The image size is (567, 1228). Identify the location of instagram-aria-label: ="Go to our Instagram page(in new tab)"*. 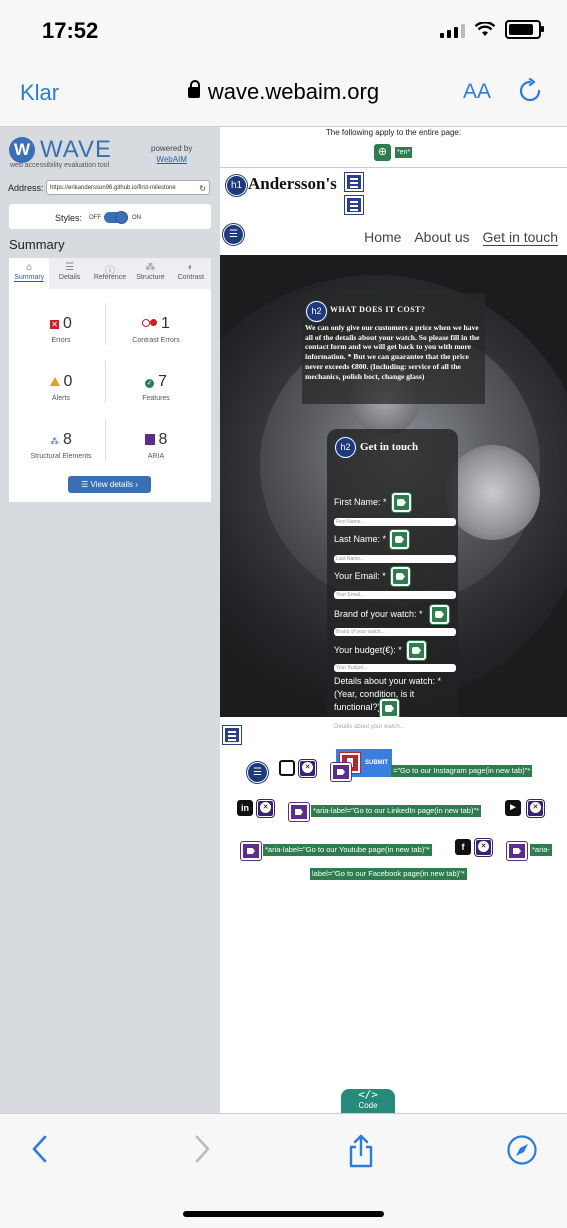
(462, 771).